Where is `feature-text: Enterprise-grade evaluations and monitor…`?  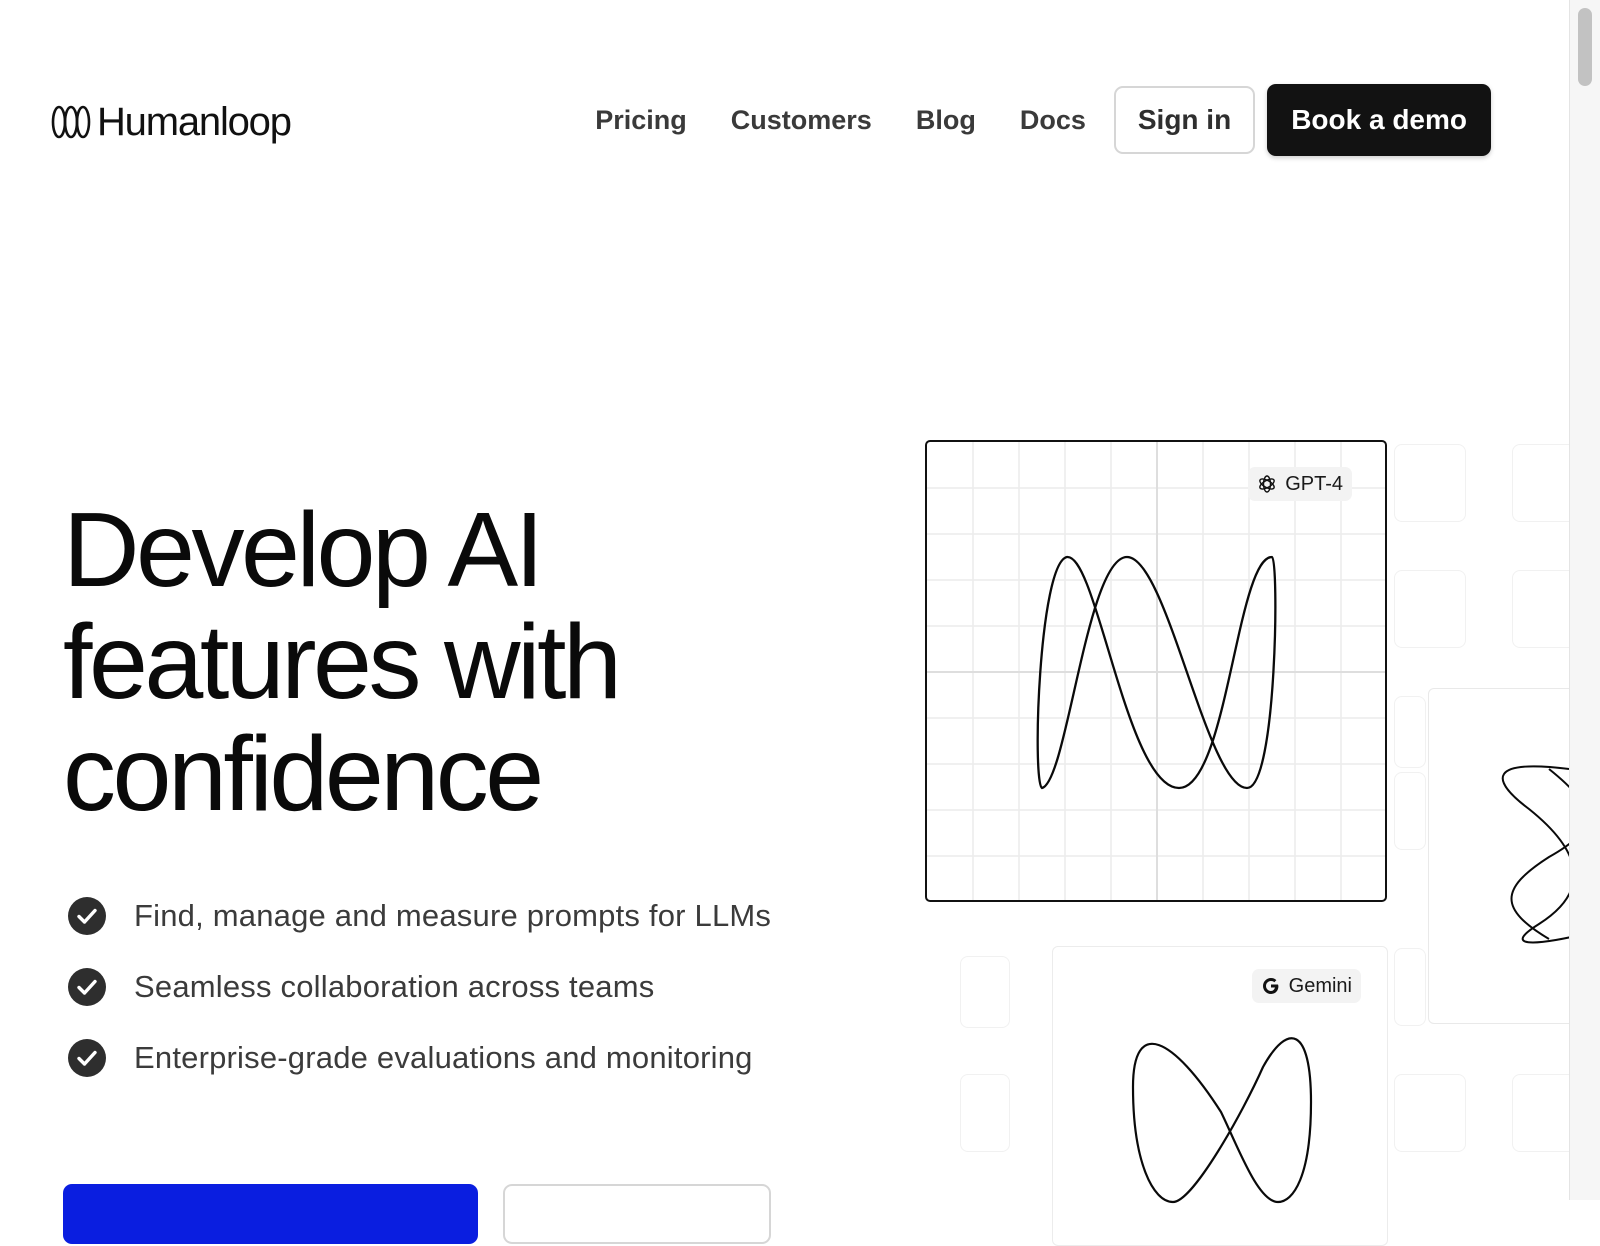 feature-text: Enterprise-grade evaluations and monitor… is located at coordinates (443, 1057).